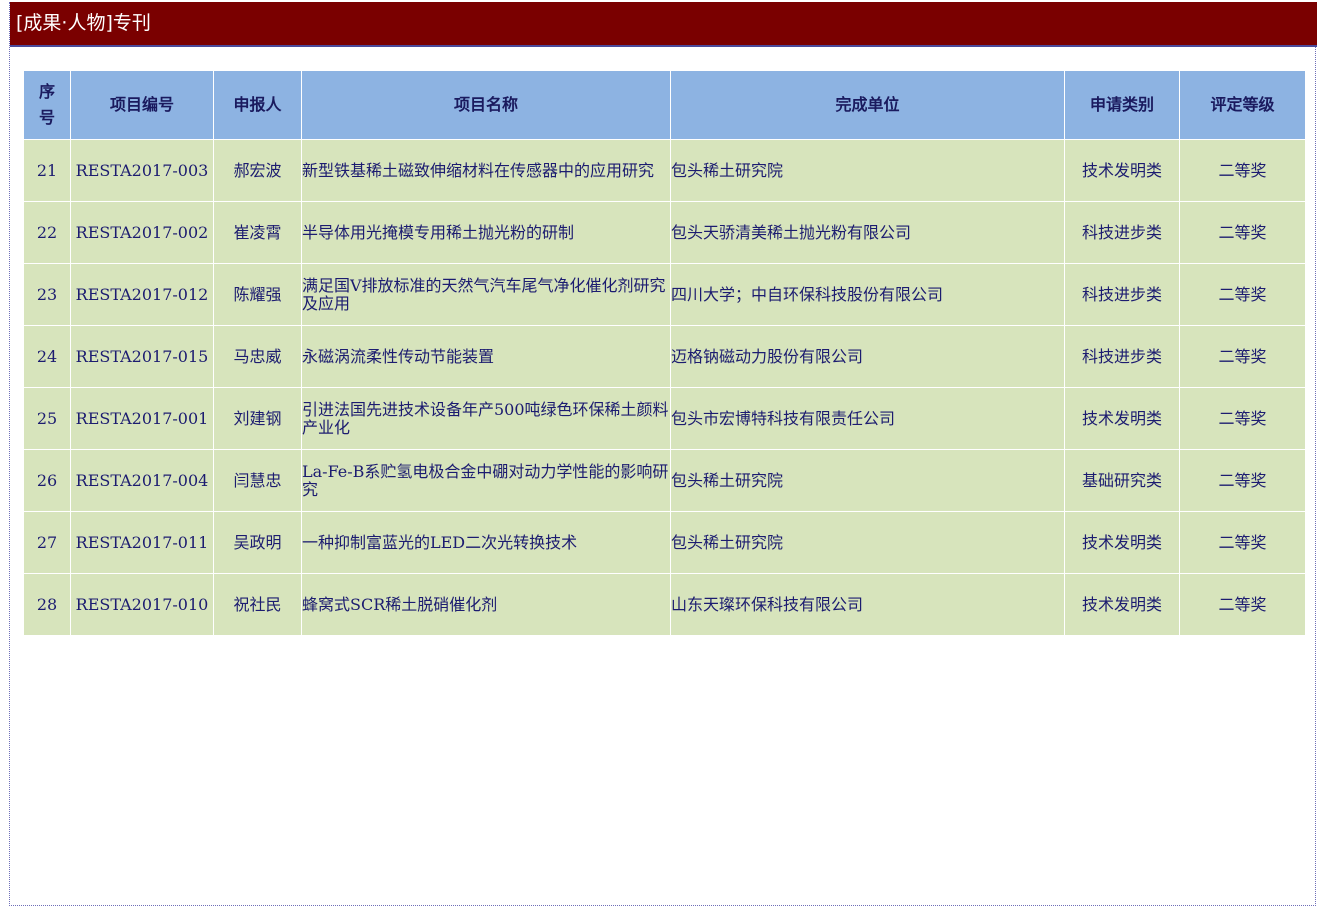  I want to click on cell-applicant: 祝社民, so click(257, 604).